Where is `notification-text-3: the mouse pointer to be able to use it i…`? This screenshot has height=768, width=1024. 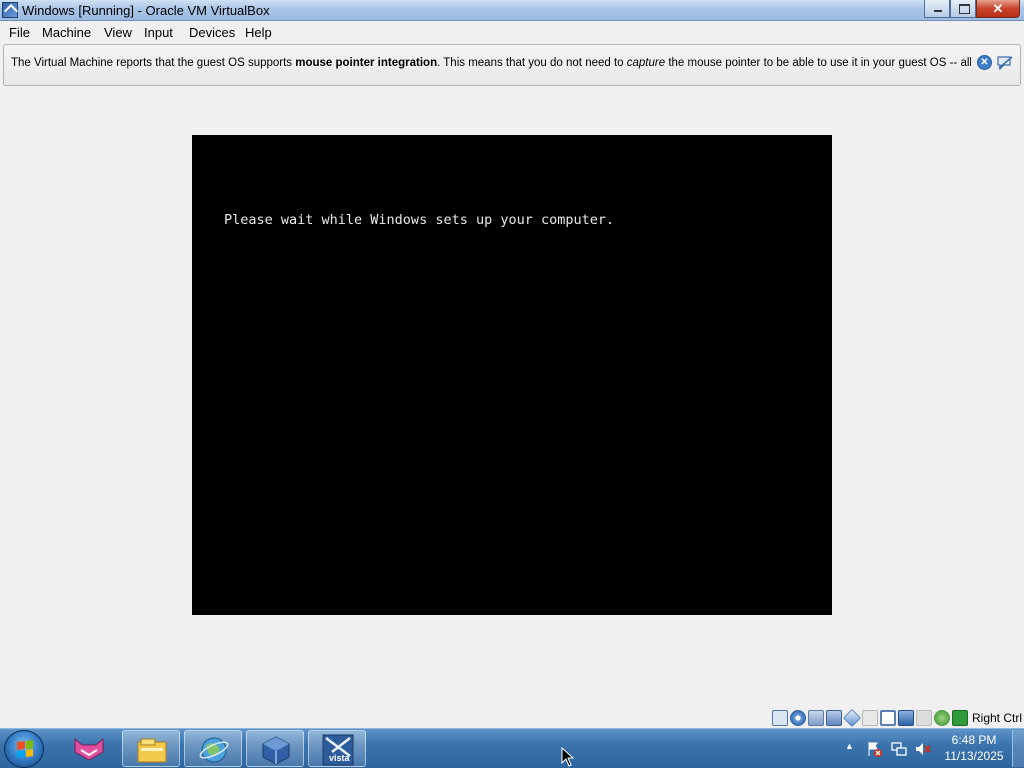 notification-text-3: the mouse pointer to be able to use it i… is located at coordinates (819, 63).